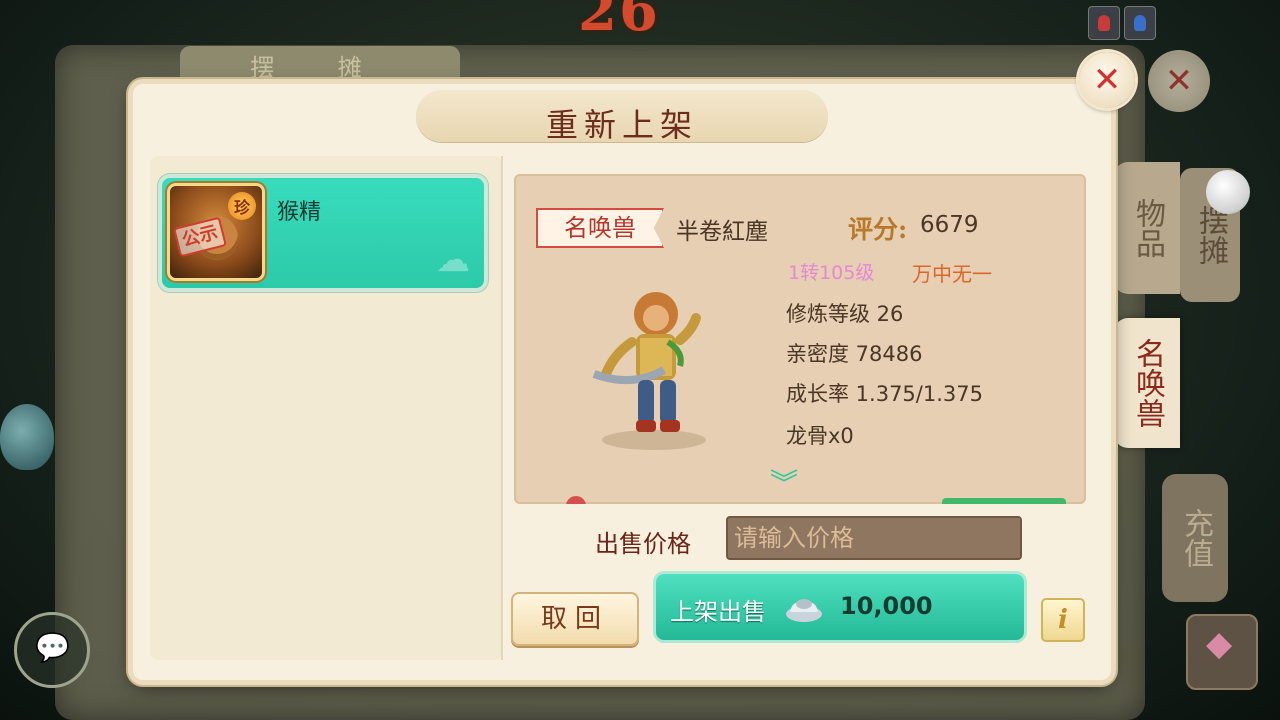  I want to click on pet-type-tag: 名唤兽, so click(600, 228).